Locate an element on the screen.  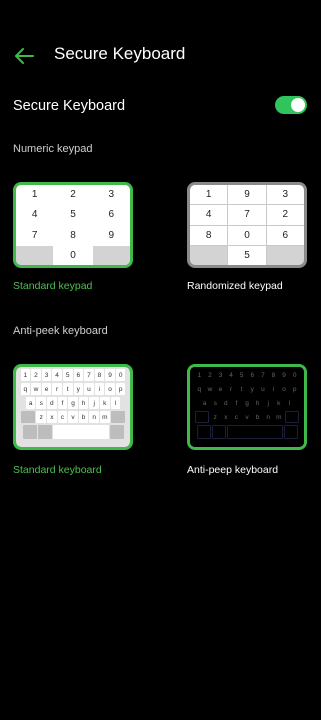
standard-keypad-option: 1 2 3 4 5 6 7 8 9 0 is located at coordinates (73, 225).